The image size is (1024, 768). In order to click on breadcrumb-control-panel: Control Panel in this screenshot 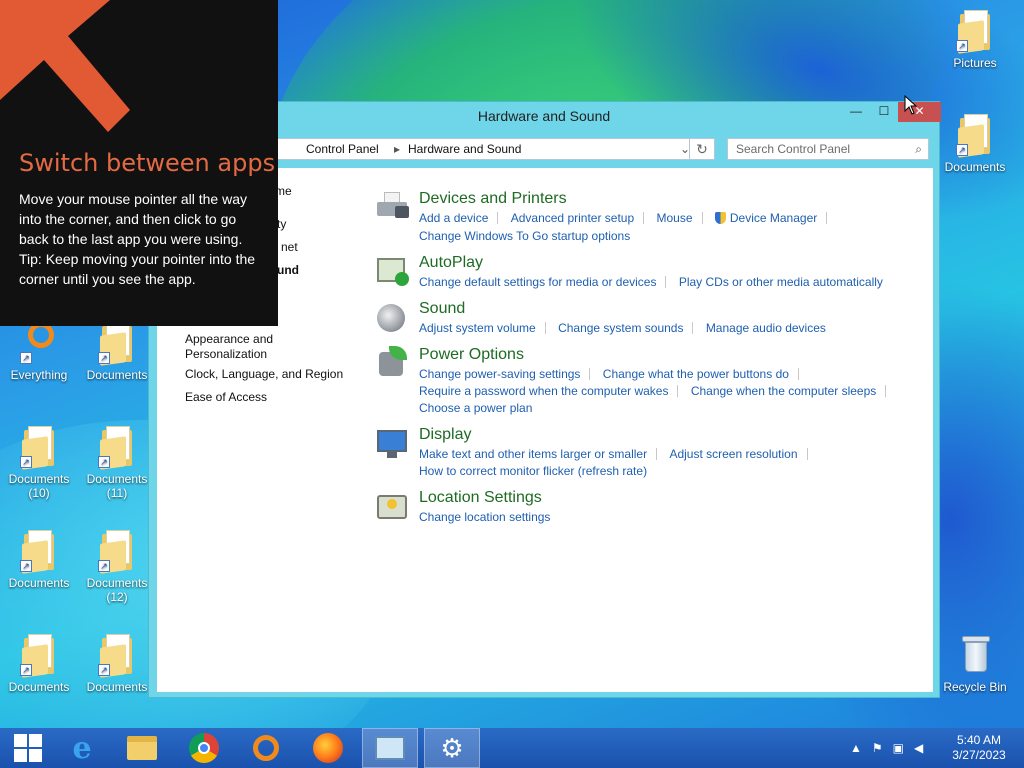, I will do `click(342, 149)`.